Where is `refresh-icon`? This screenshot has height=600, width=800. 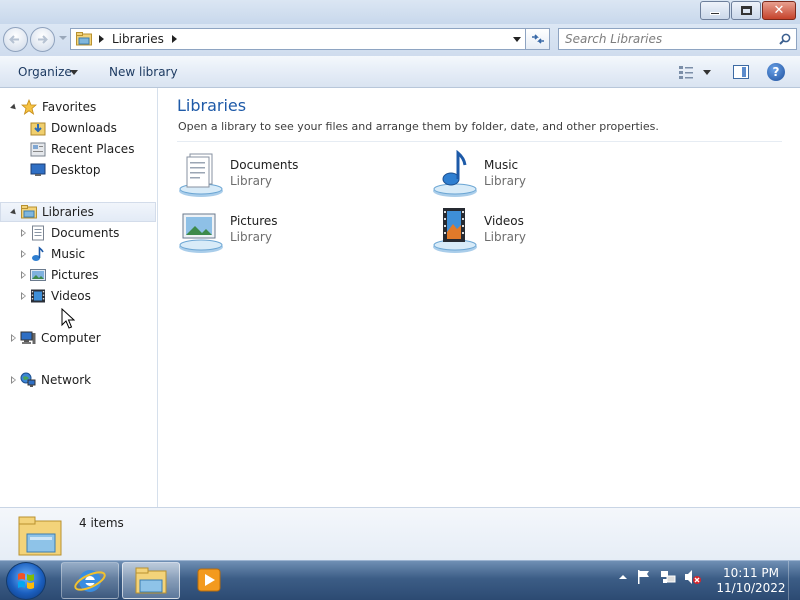 refresh-icon is located at coordinates (537, 39).